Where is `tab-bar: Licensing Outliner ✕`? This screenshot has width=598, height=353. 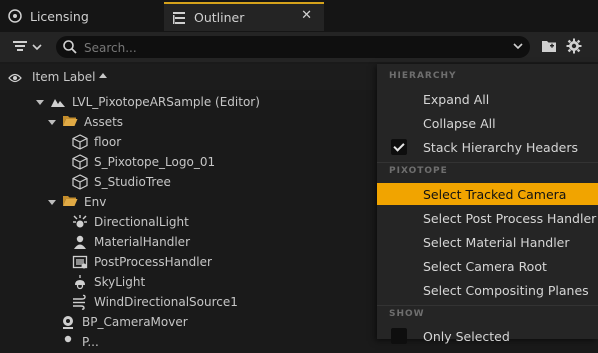 tab-bar: Licensing Outliner ✕ is located at coordinates (299, 16).